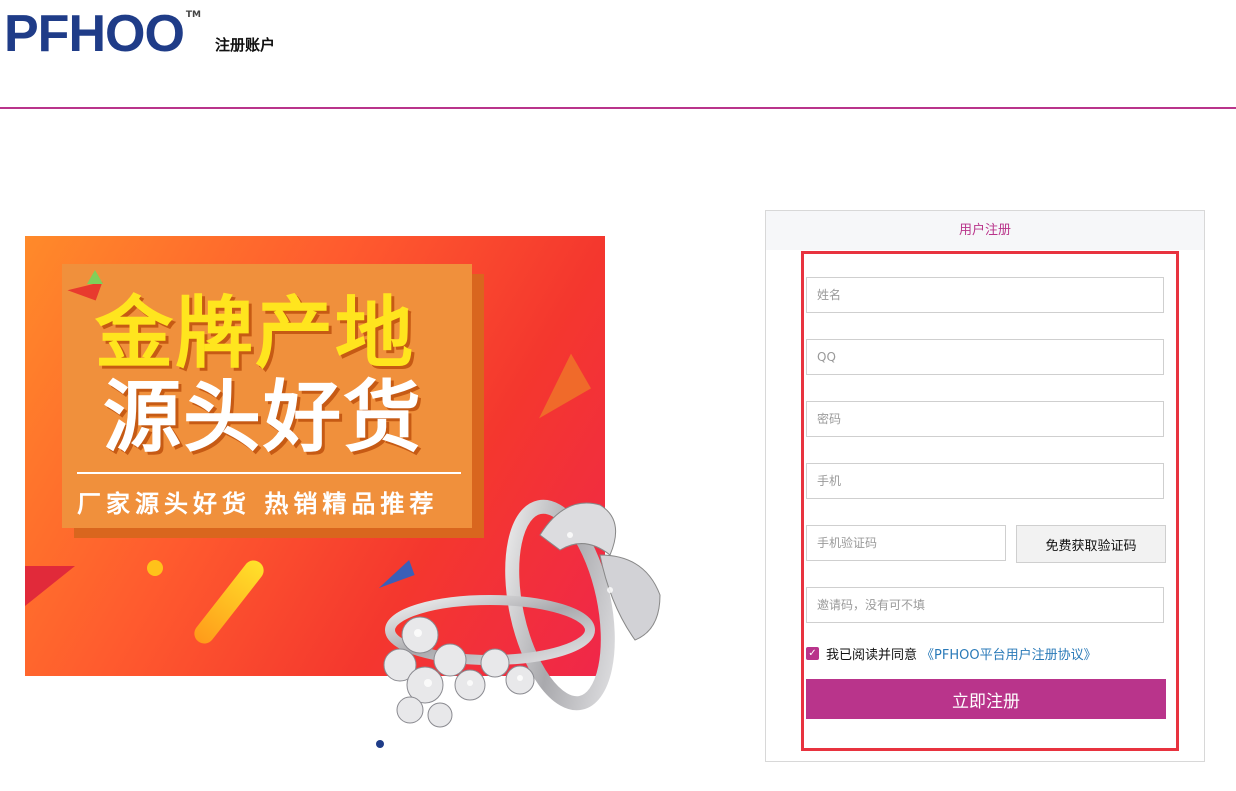 This screenshot has width=1236, height=791. What do you see at coordinates (985, 295) in the screenshot?
I see `name-input` at bounding box center [985, 295].